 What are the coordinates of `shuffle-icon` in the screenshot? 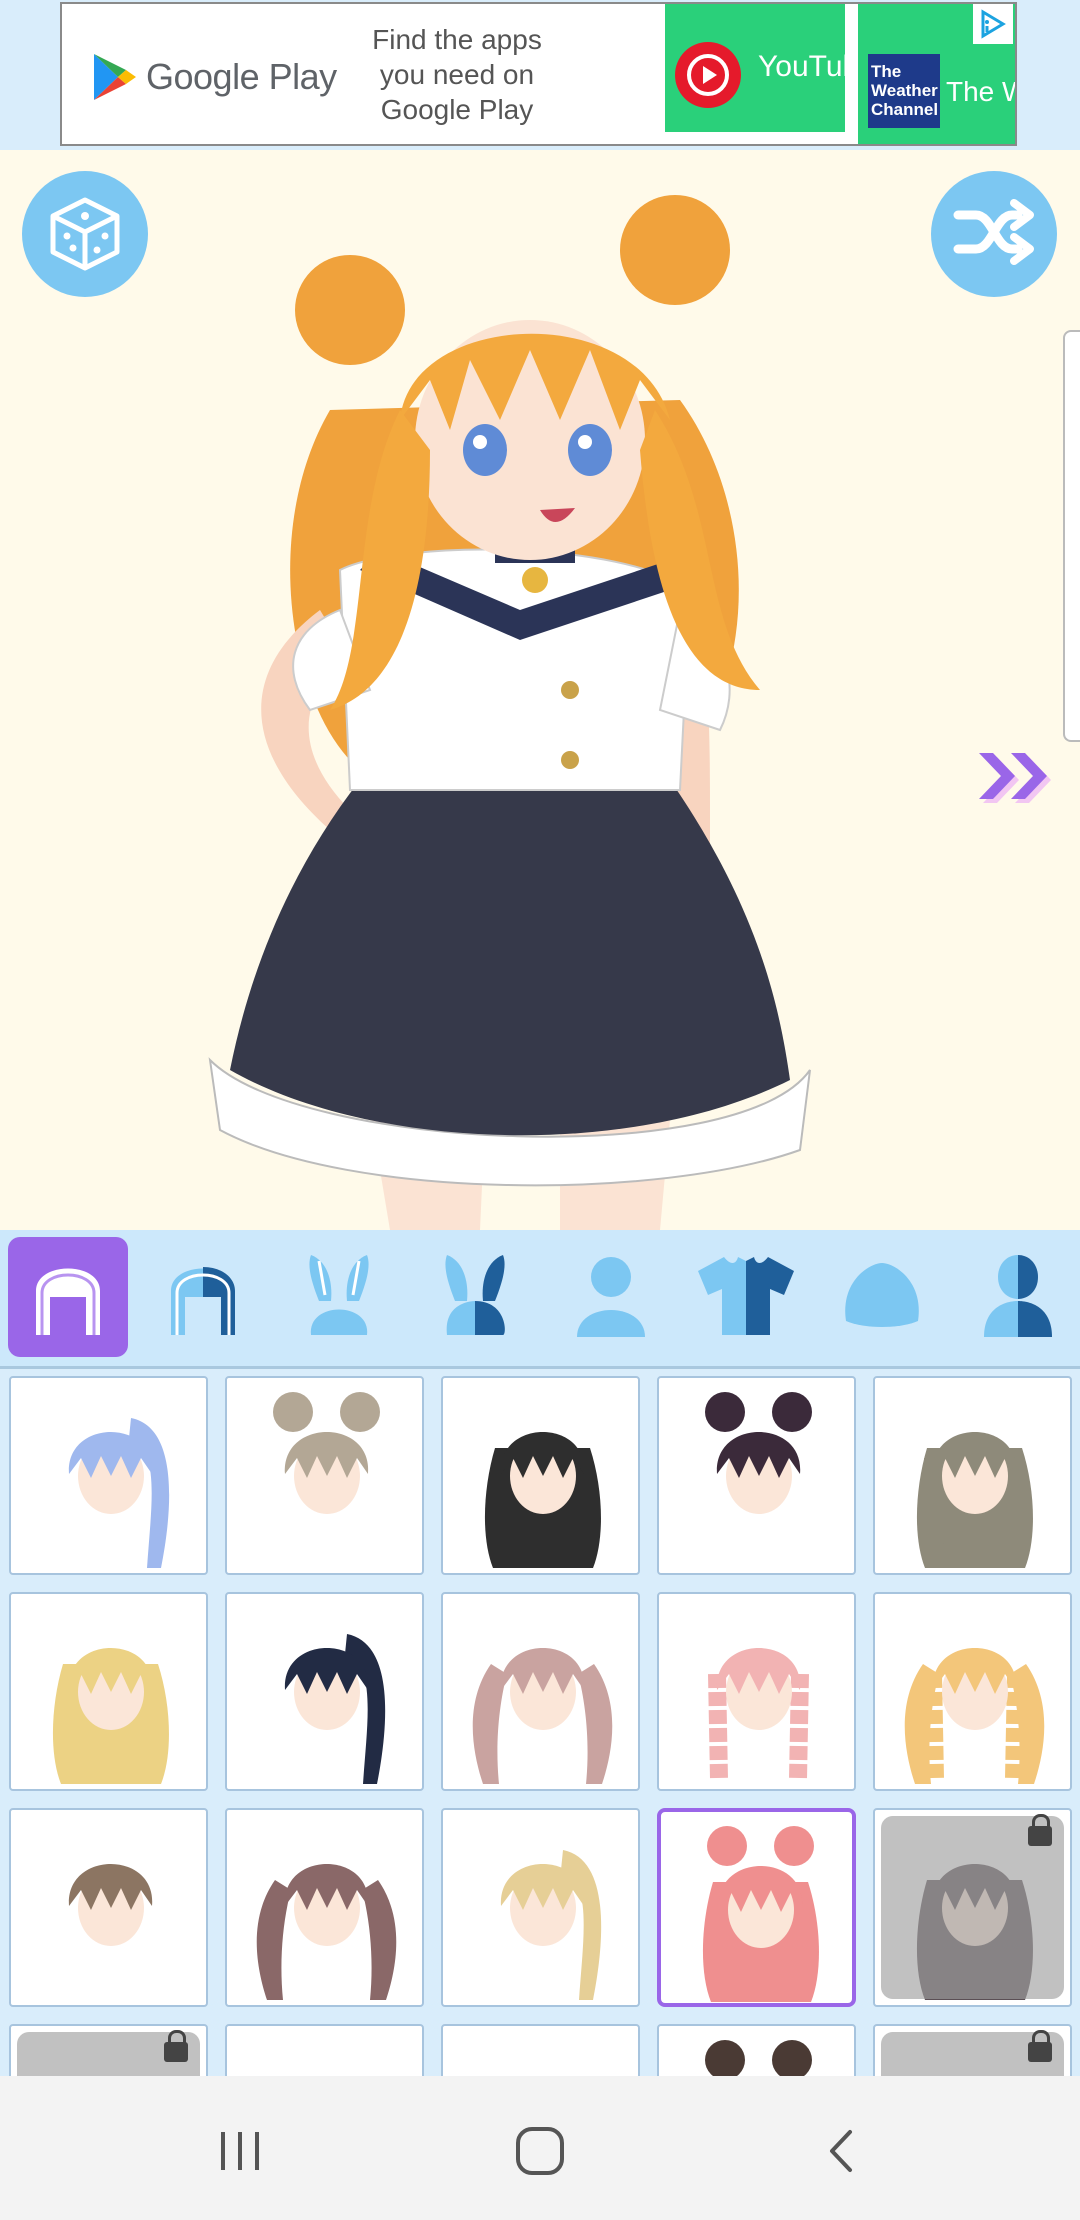 It's located at (994, 234).